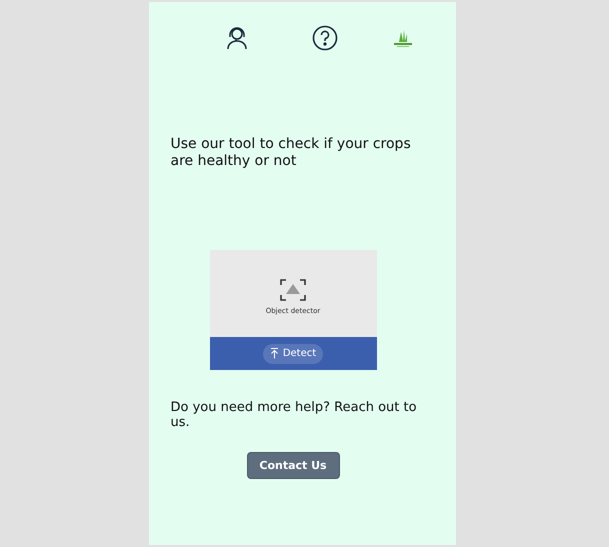 The width and height of the screenshot is (609, 547). Describe the element at coordinates (291, 153) in the screenshot. I see `intro-text: Use our tool to check if your crops are healthy or not` at that location.